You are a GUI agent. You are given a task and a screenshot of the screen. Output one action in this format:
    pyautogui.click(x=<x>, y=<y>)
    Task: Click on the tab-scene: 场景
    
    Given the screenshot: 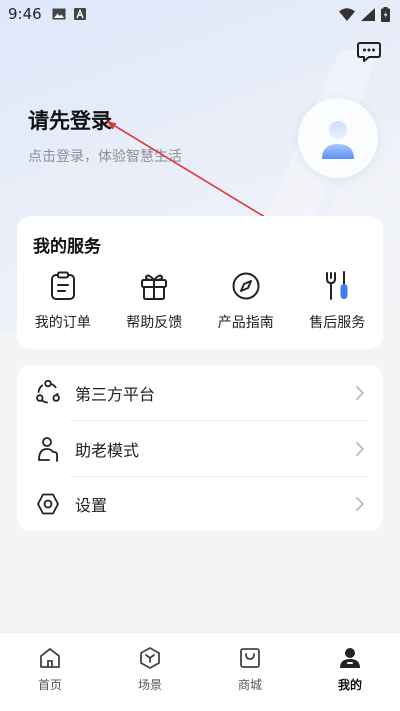 What is the action you would take?
    pyautogui.click(x=150, y=672)
    